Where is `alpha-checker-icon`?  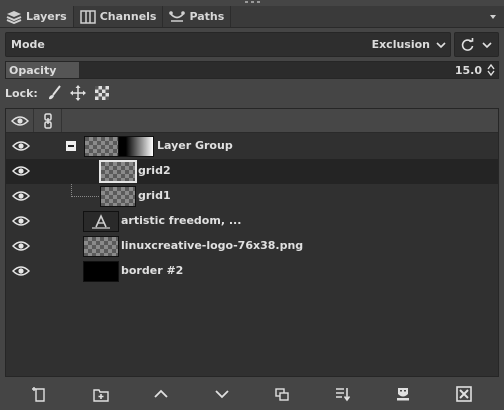
alpha-checker-icon is located at coordinates (102, 93).